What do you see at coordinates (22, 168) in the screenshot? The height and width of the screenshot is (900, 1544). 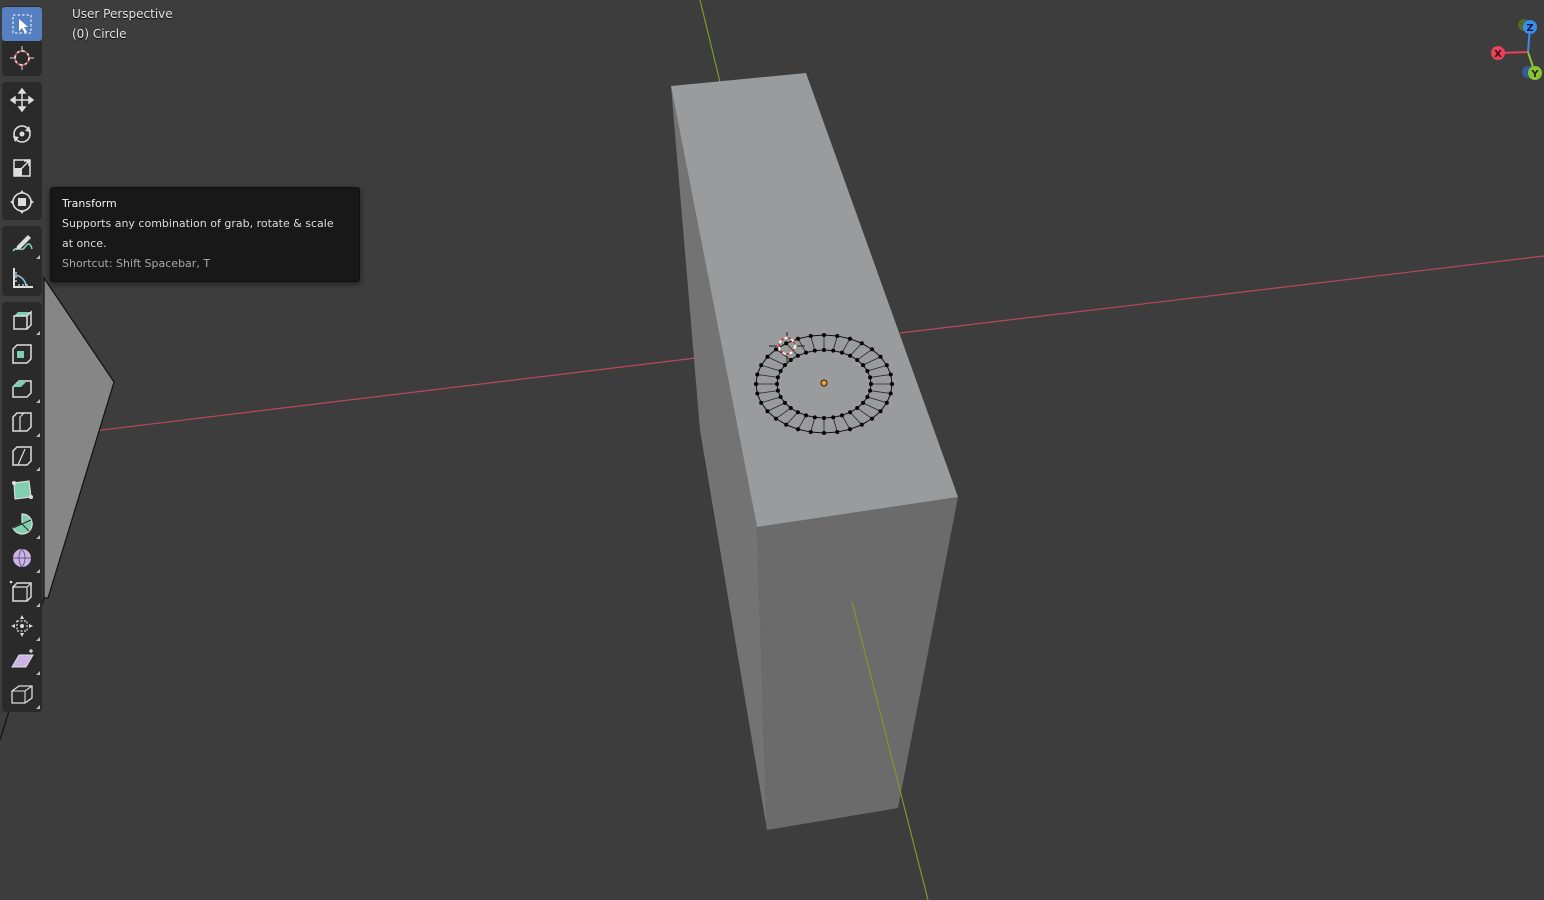 I see `scale-tool` at bounding box center [22, 168].